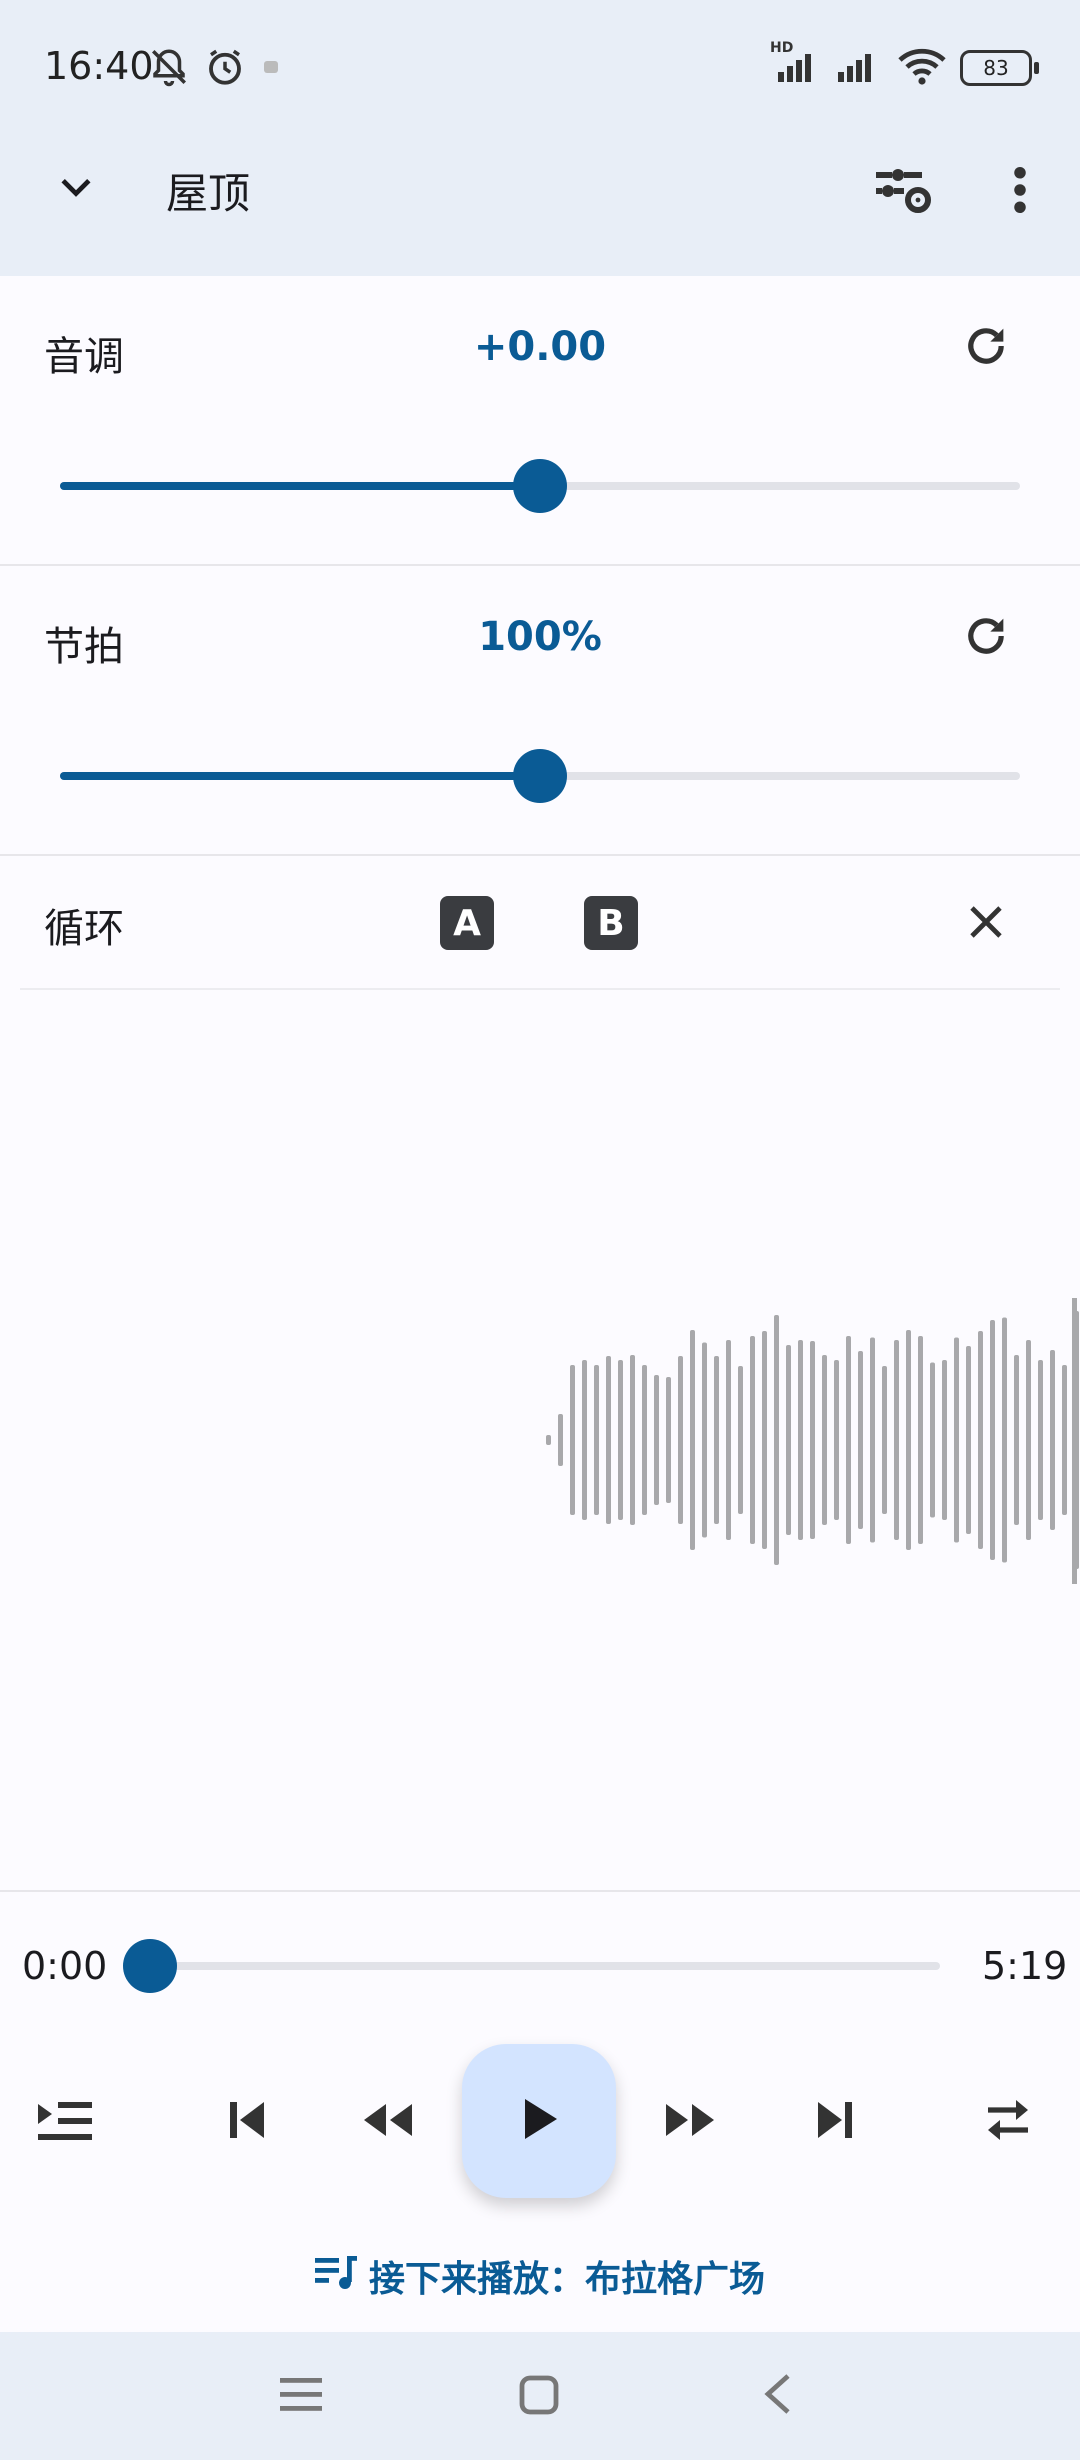 The width and height of the screenshot is (1080, 2460). I want to click on fast-forward-icon, so click(690, 2122).